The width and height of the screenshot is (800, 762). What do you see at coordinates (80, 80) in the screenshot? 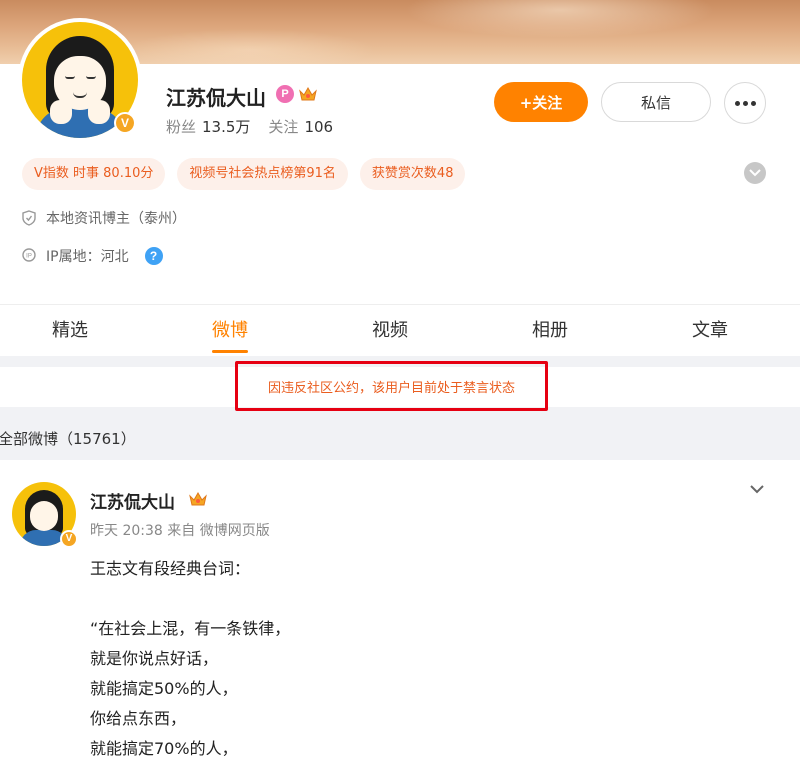
I see `profile-avatar: V` at bounding box center [80, 80].